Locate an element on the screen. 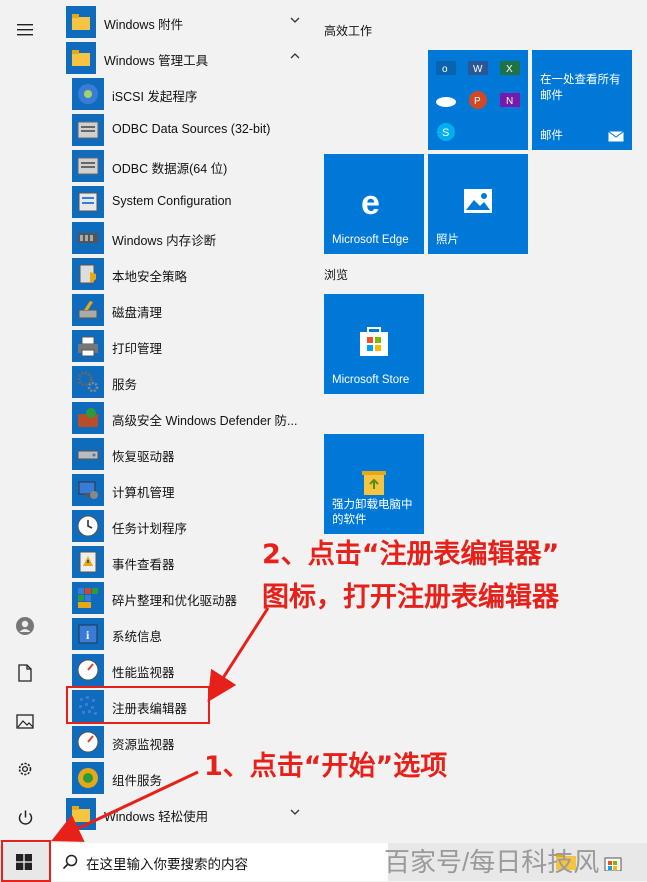 This screenshot has width=647, height=882. annotation-arrows is located at coordinates (160, 724).